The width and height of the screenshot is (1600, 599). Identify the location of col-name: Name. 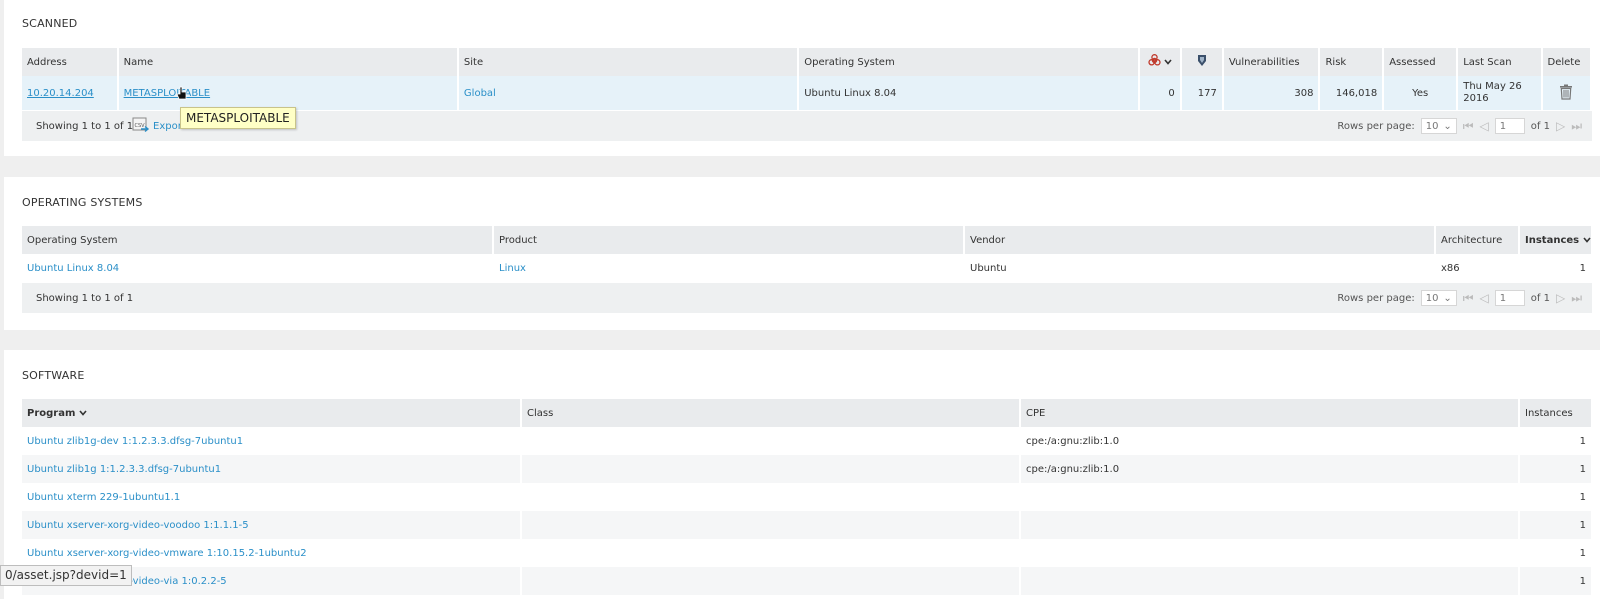
(288, 62).